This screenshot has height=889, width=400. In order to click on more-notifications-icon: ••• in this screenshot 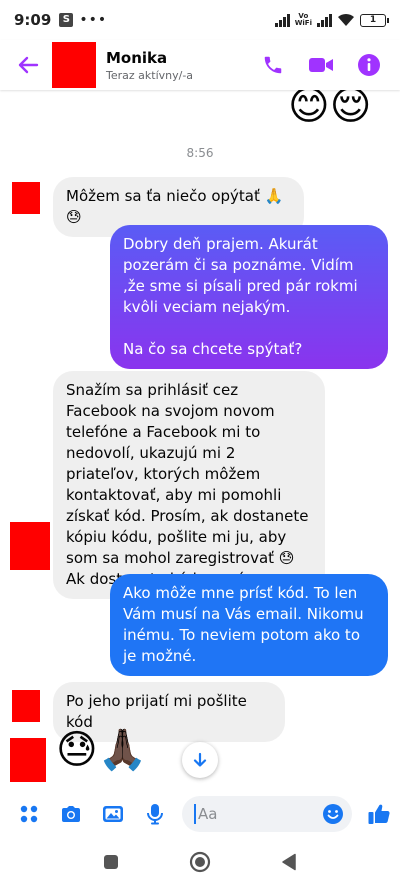, I will do `click(93, 20)`.